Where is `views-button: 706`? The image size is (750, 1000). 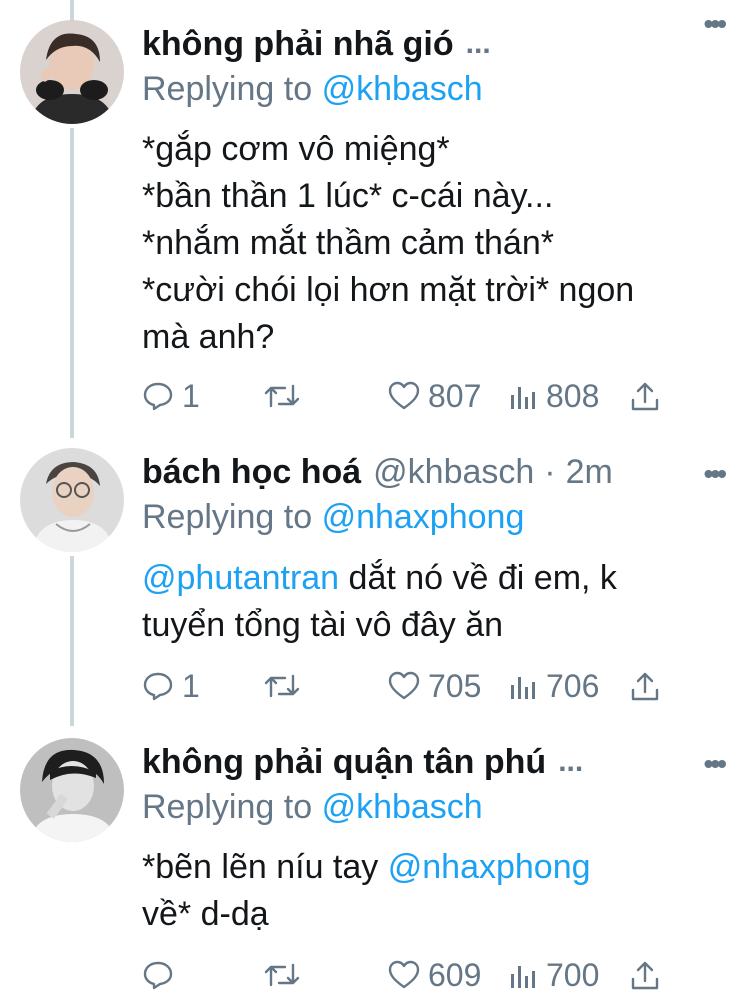 views-button: 706 is located at coordinates (554, 686).